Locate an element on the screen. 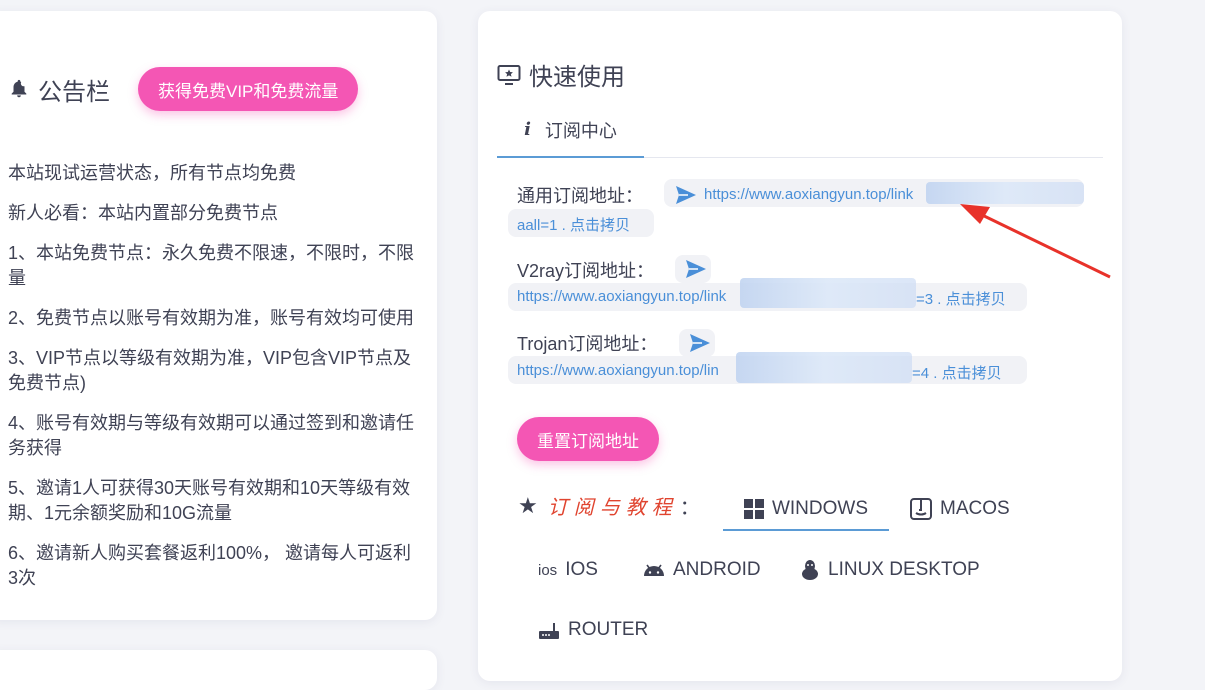 The width and height of the screenshot is (1205, 690). tab-linux-desktop: LINUX DESKTOP is located at coordinates (890, 570).